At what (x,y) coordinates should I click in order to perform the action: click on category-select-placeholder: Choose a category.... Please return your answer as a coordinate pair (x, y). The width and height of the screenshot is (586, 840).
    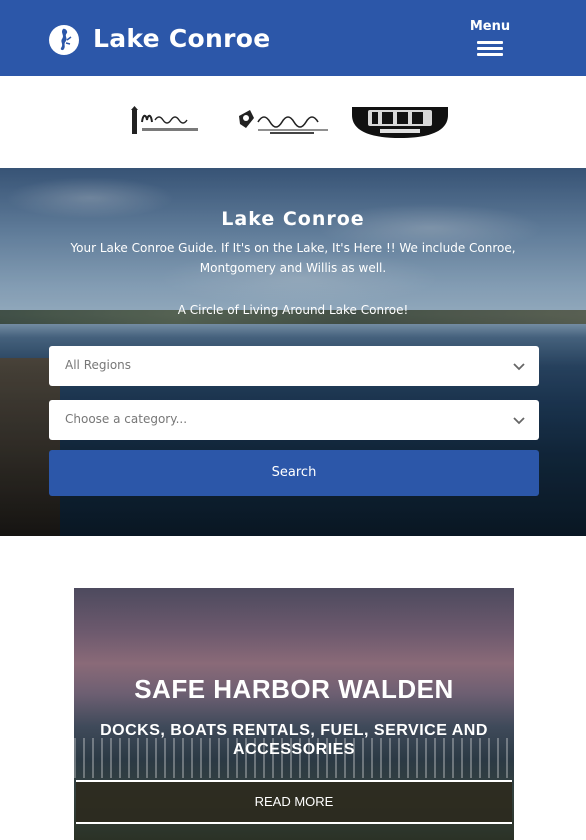
    Looking at the image, I should click on (126, 419).